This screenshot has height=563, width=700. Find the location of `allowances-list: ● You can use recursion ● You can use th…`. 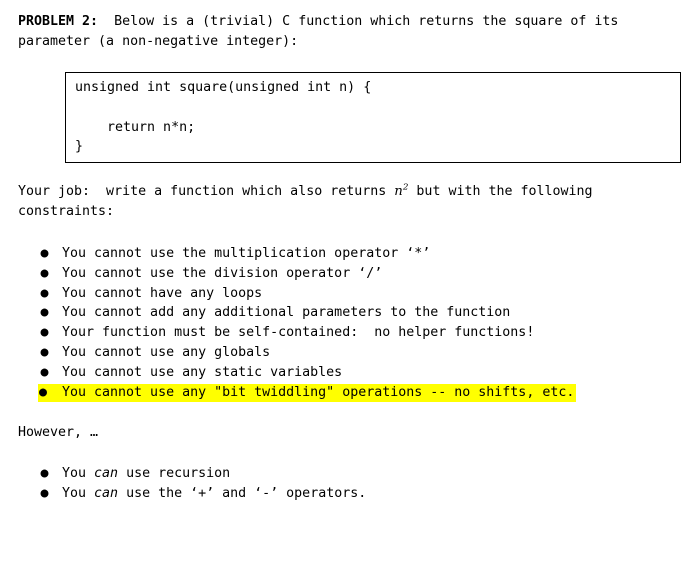

allowances-list: ● You can use recursion ● You can use th… is located at coordinates (183, 484).